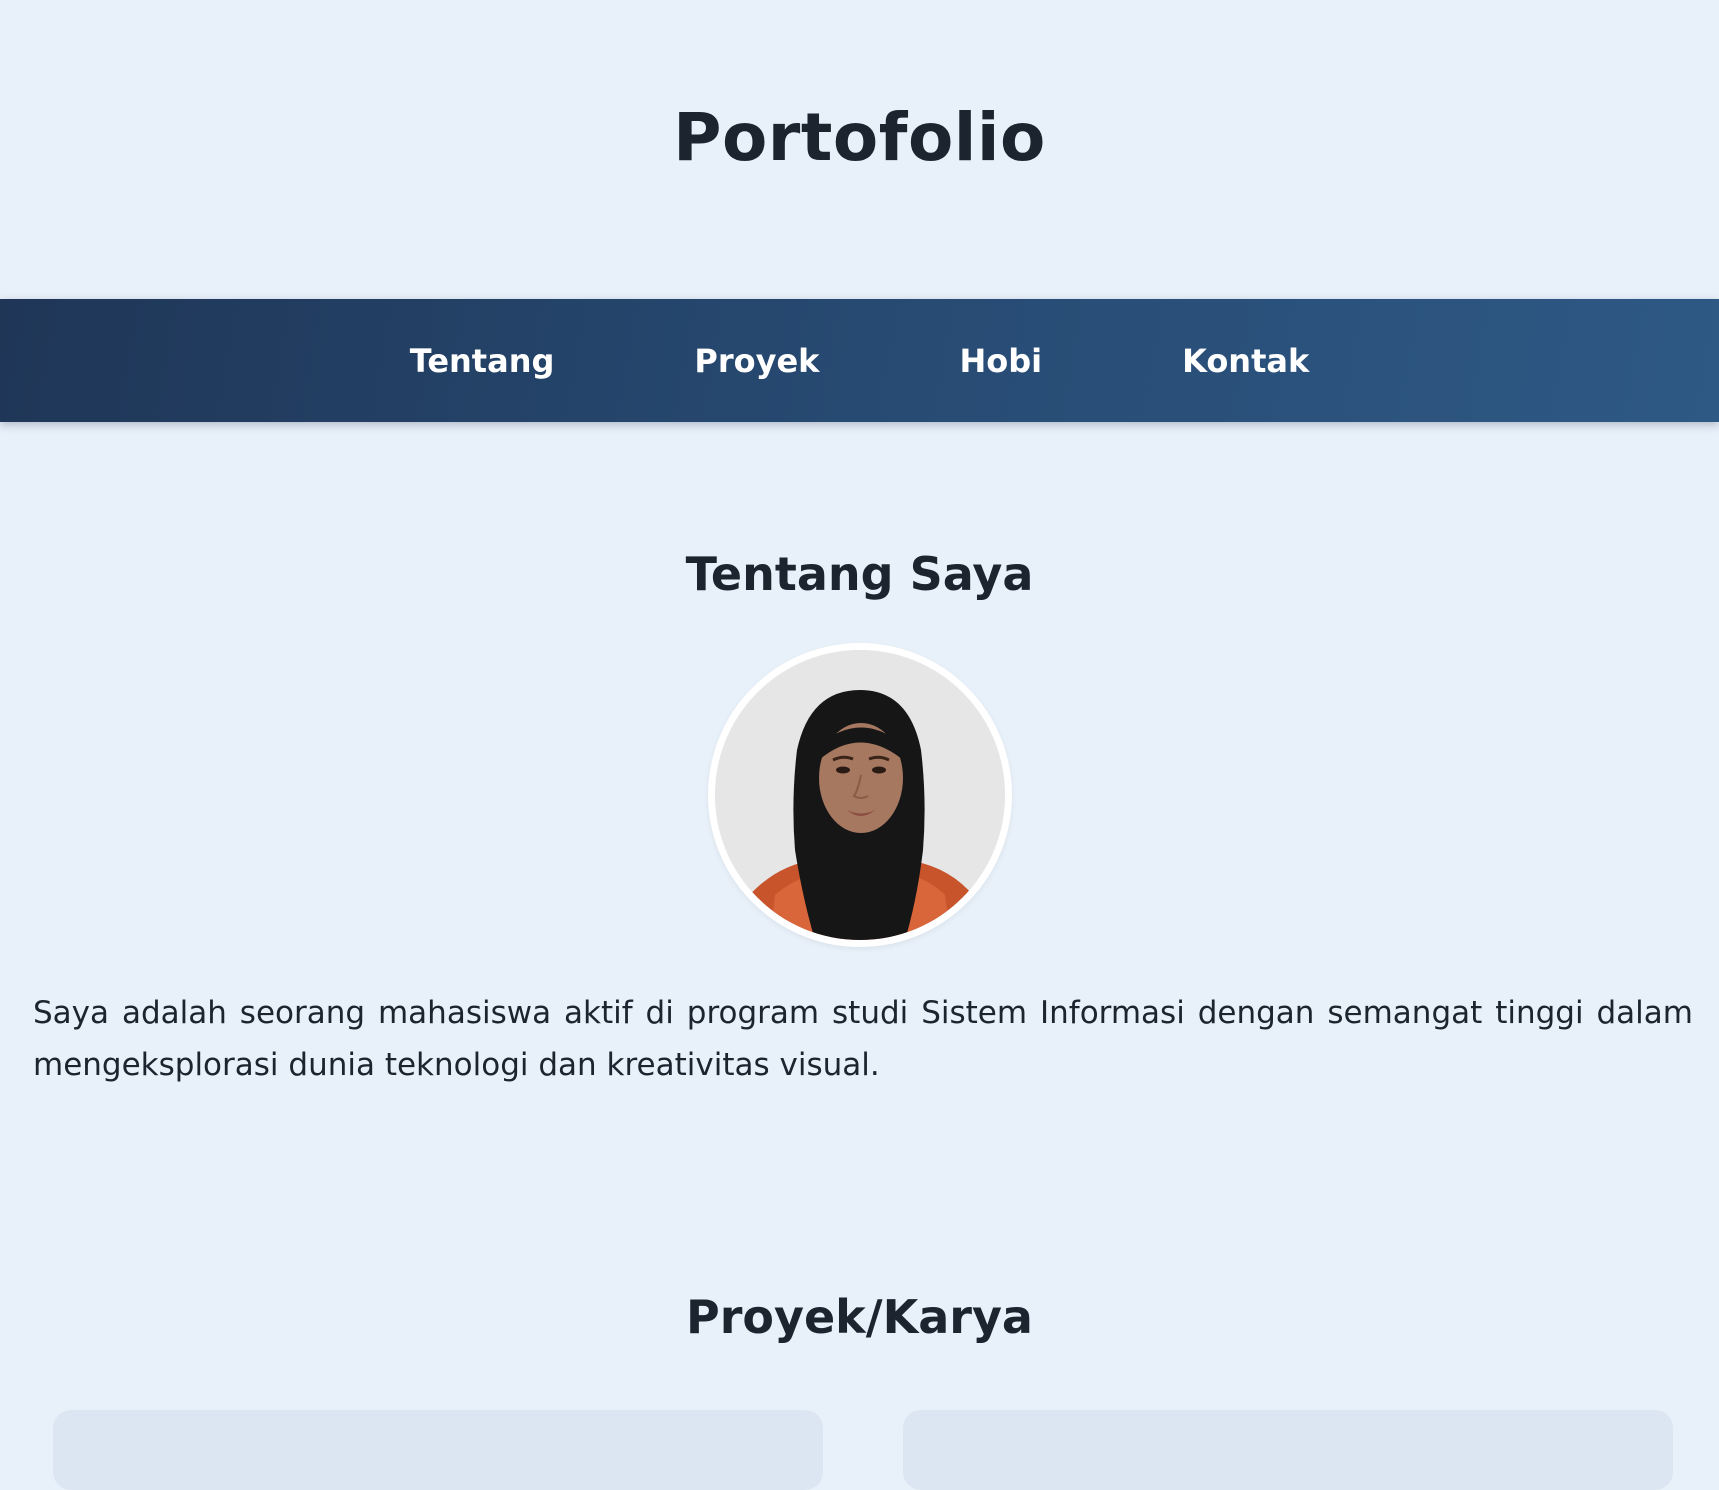 This screenshot has height=1490, width=1719. What do you see at coordinates (859, 1450) in the screenshot?
I see `project-cards` at bounding box center [859, 1450].